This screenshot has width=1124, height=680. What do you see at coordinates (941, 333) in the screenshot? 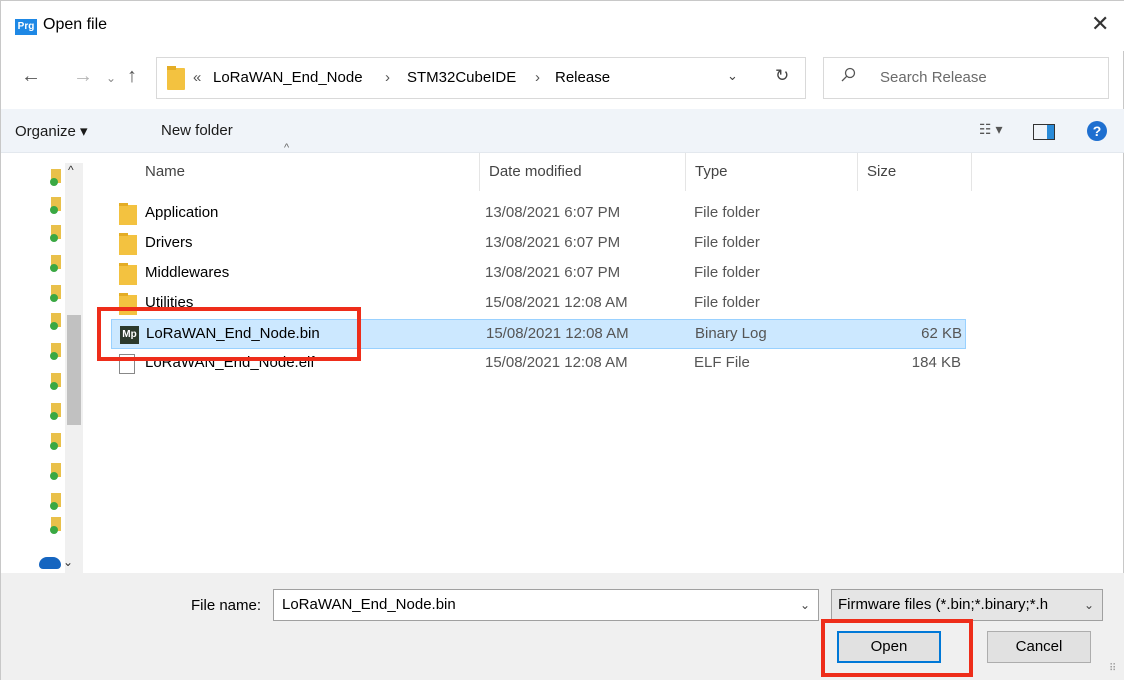
I see `file-size: 62 KB` at bounding box center [941, 333].